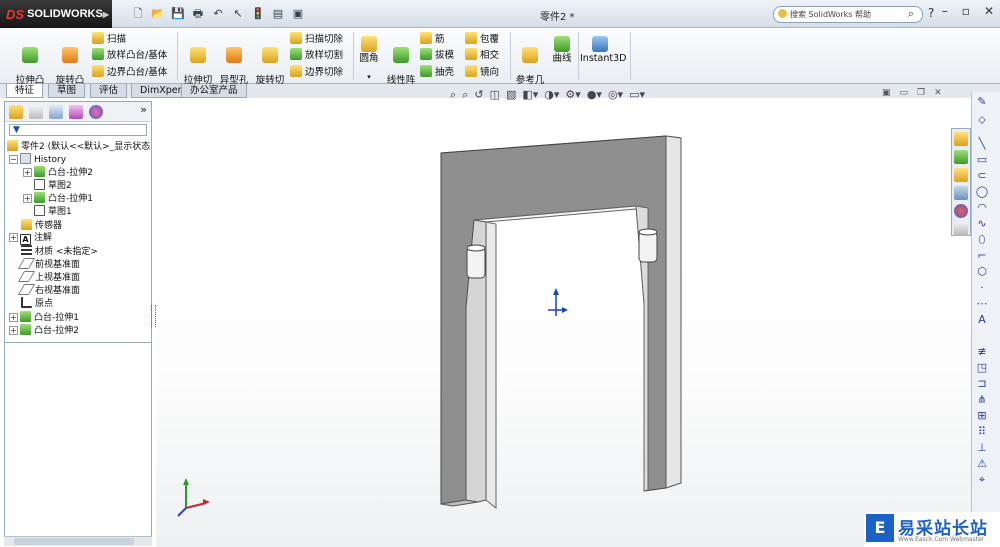 This screenshot has width=1000, height=547. What do you see at coordinates (931, 13) in the screenshot?
I see `help-icon: ?` at bounding box center [931, 13].